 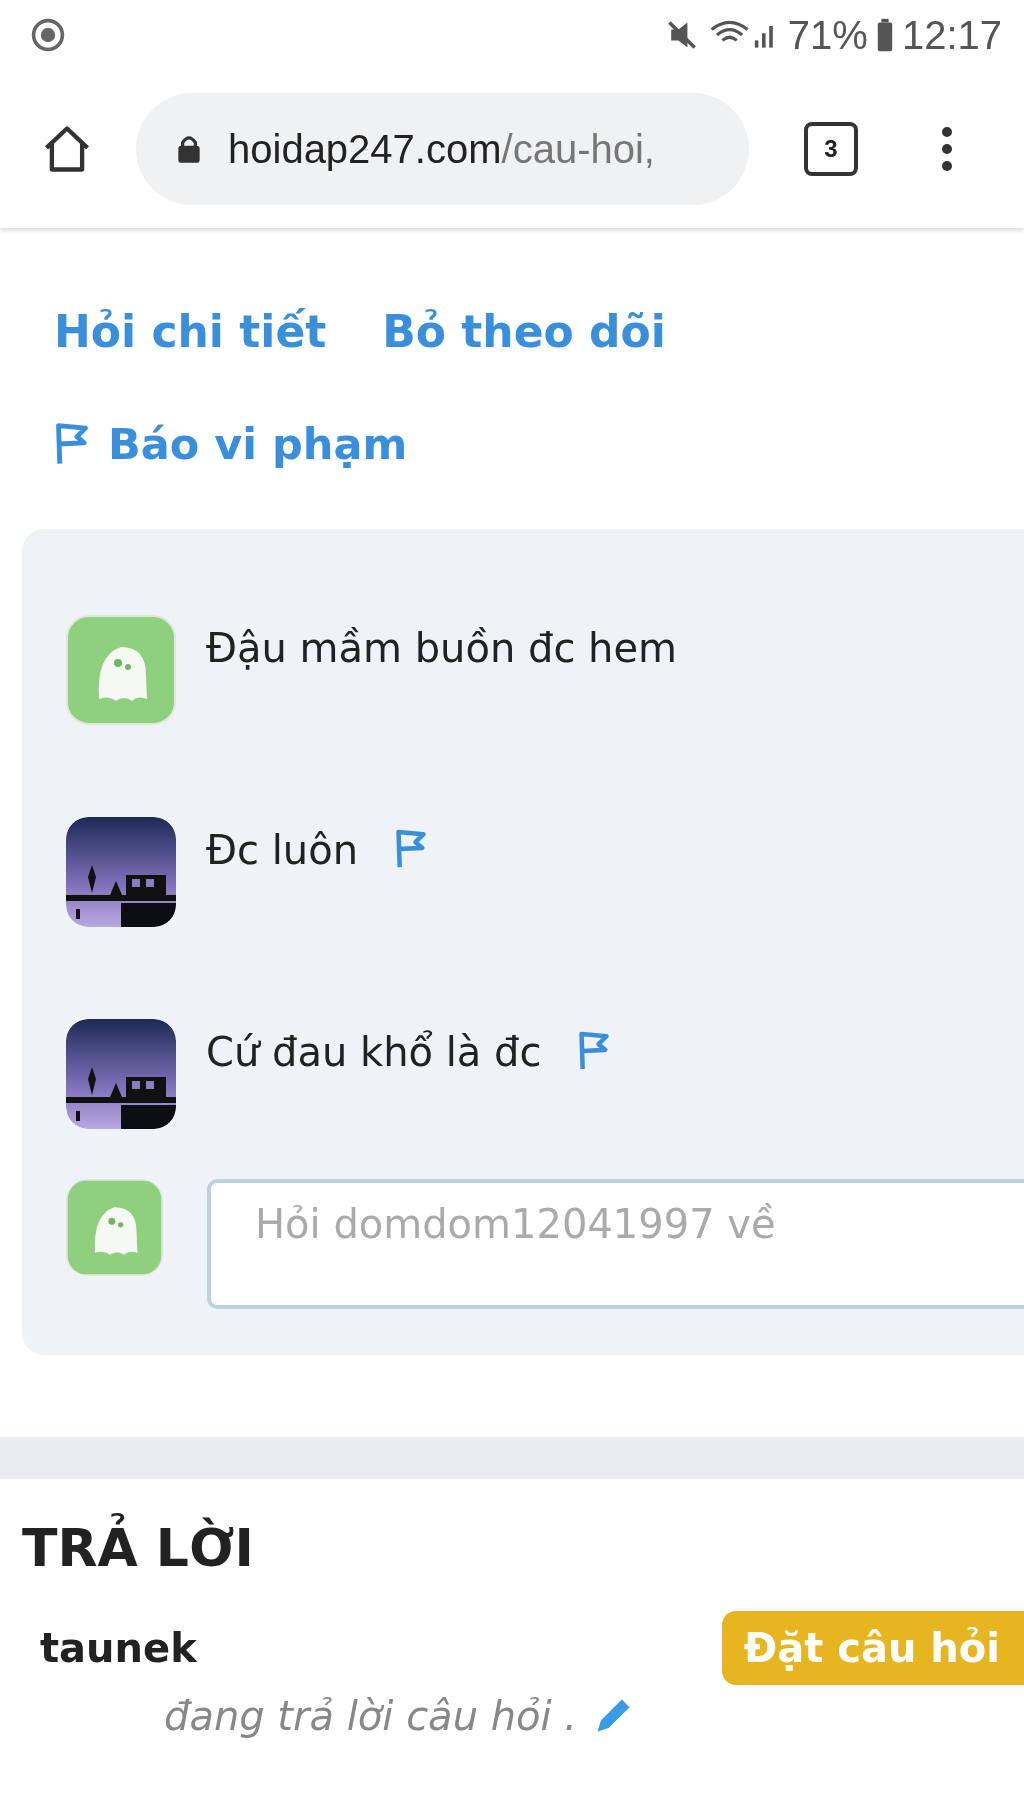 I want to click on app-notification-icon, so click(x=48, y=35).